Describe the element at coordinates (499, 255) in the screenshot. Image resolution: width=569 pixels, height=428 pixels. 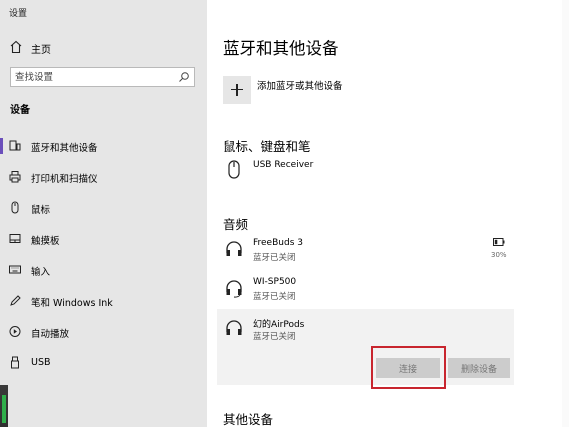
I see `battery-level: 30%` at that location.